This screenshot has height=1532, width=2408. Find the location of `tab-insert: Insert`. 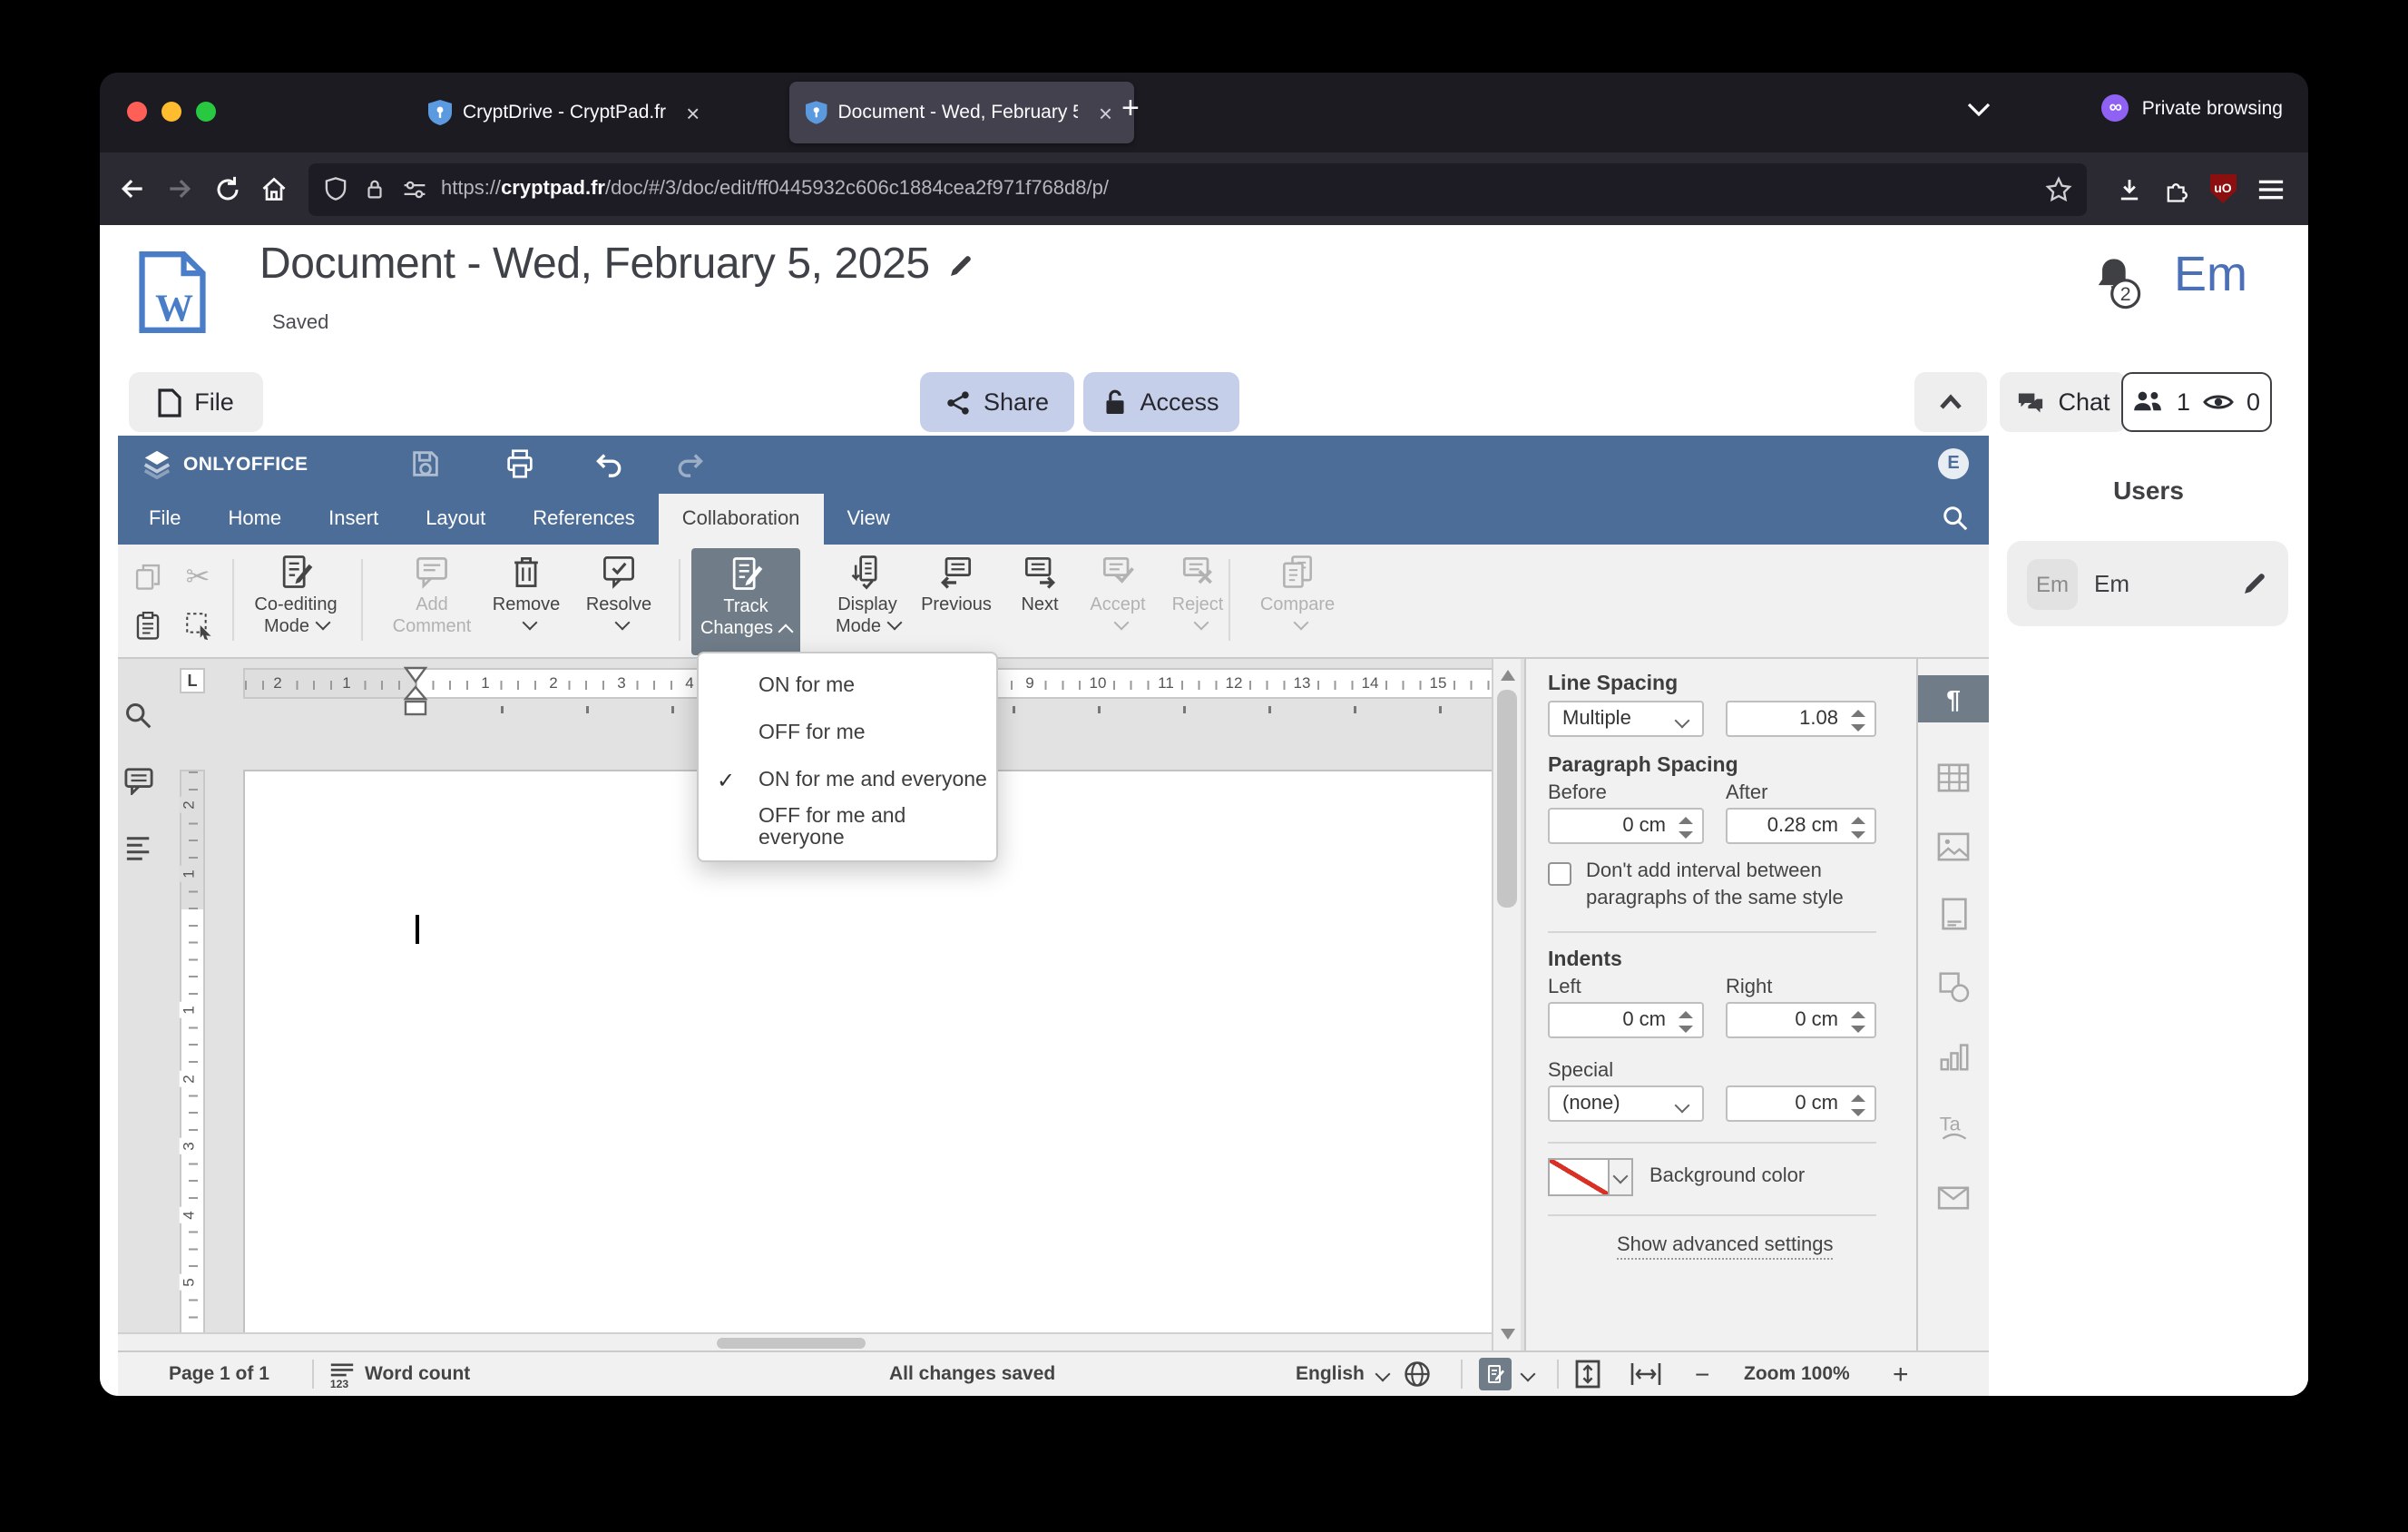

tab-insert: Insert is located at coordinates (353, 519).